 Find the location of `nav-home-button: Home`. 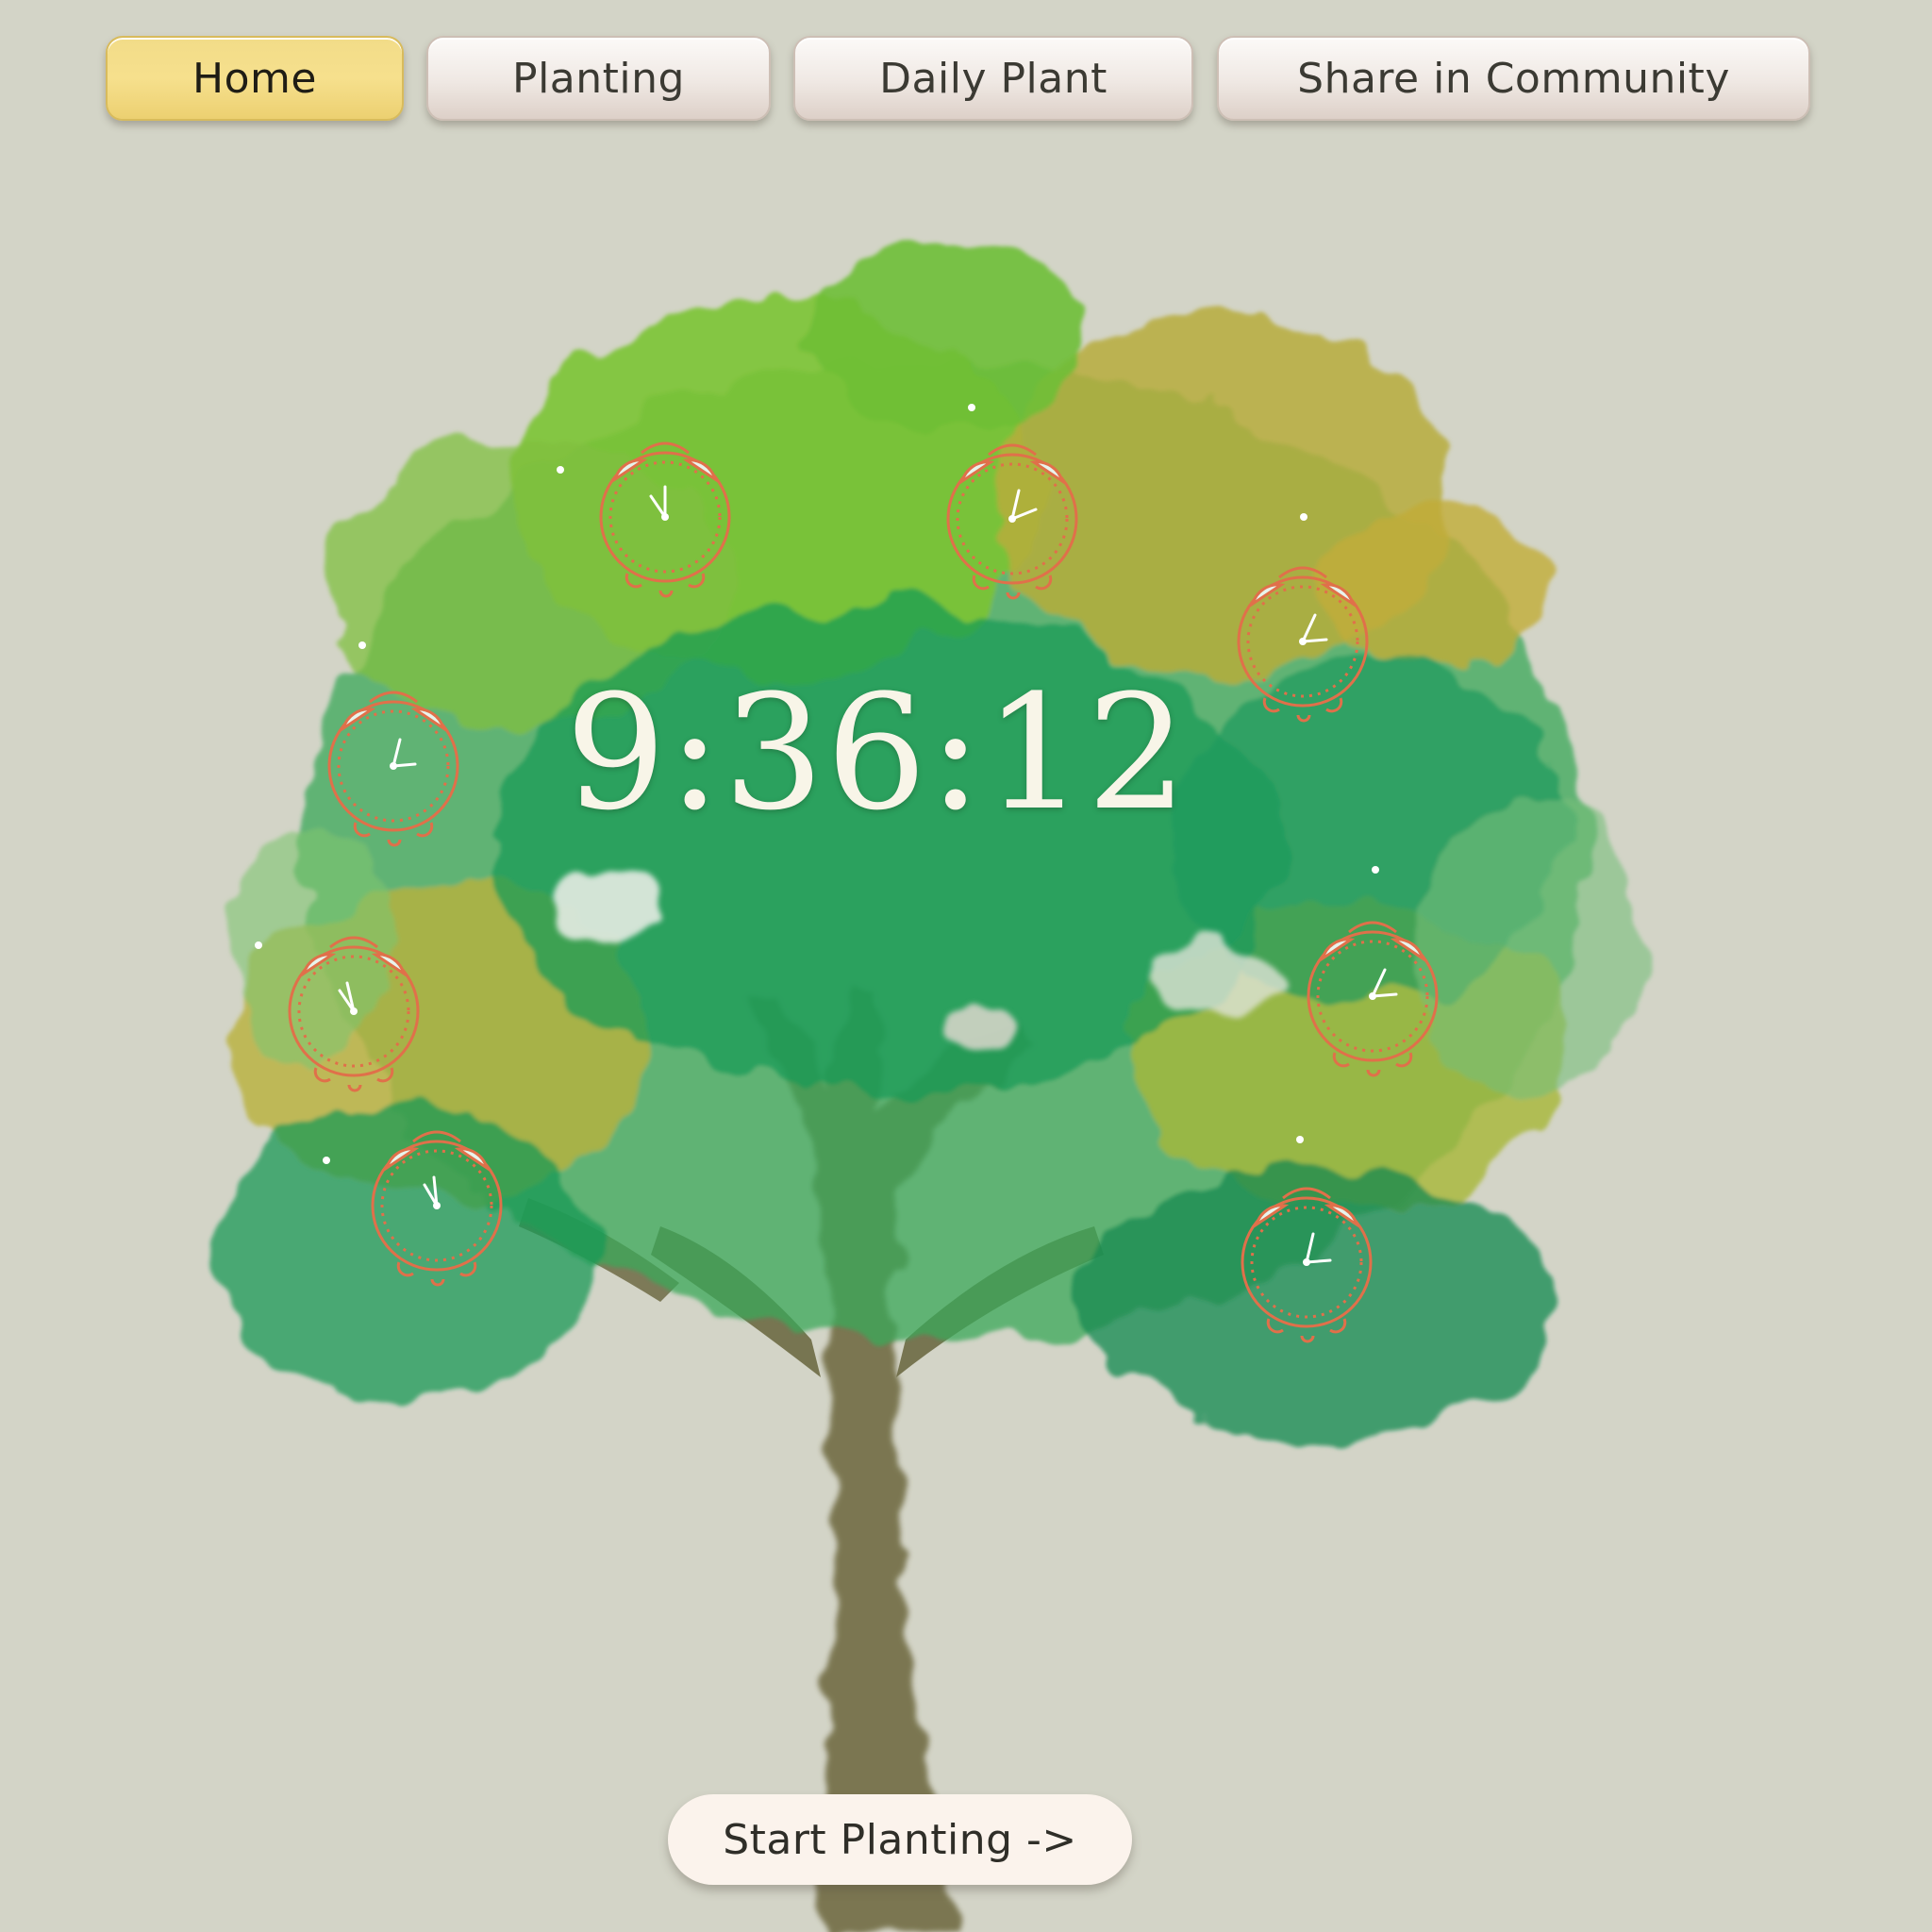

nav-home-button: Home is located at coordinates (255, 79).